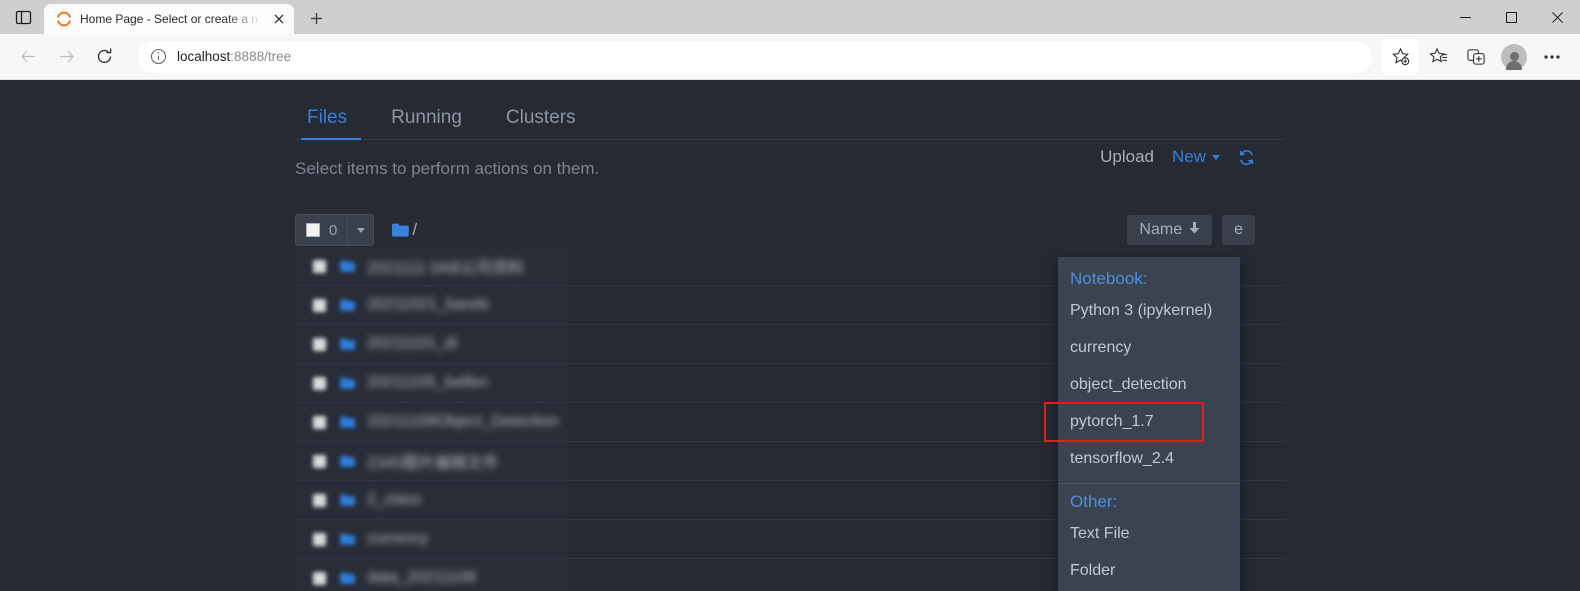  What do you see at coordinates (428, 305) in the screenshot?
I see `file-name: 20211021_bands` at bounding box center [428, 305].